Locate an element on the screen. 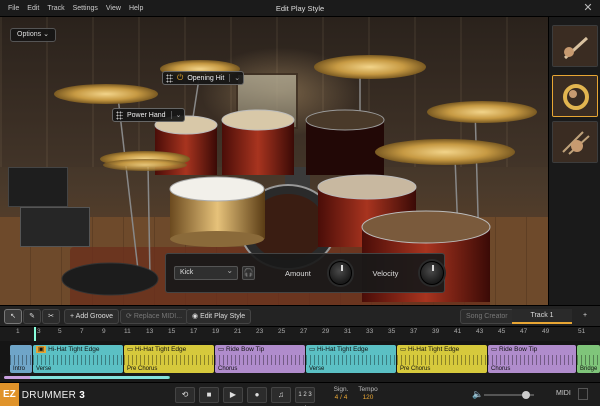 The image size is (600, 406). power-hand-label: Power Hand is located at coordinates (146, 115).